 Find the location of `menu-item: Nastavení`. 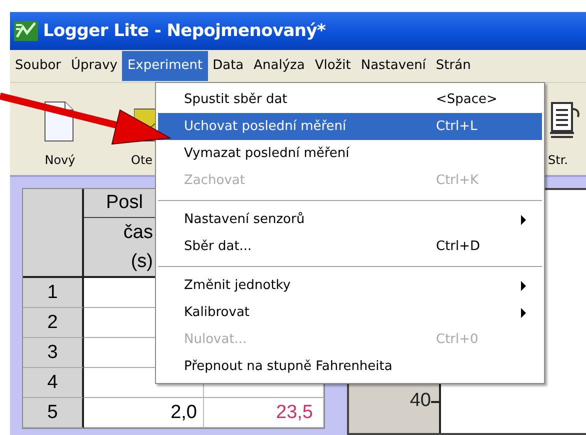

menu-item: Nastavení is located at coordinates (393, 66).